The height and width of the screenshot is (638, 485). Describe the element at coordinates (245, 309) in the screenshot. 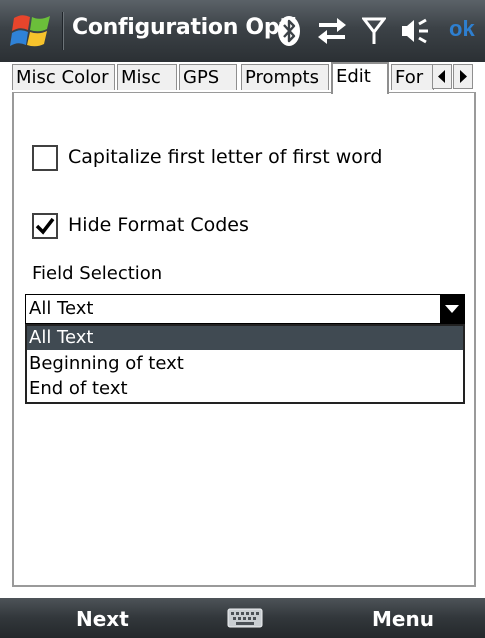

I see `field-selection-combobox: All Text` at that location.